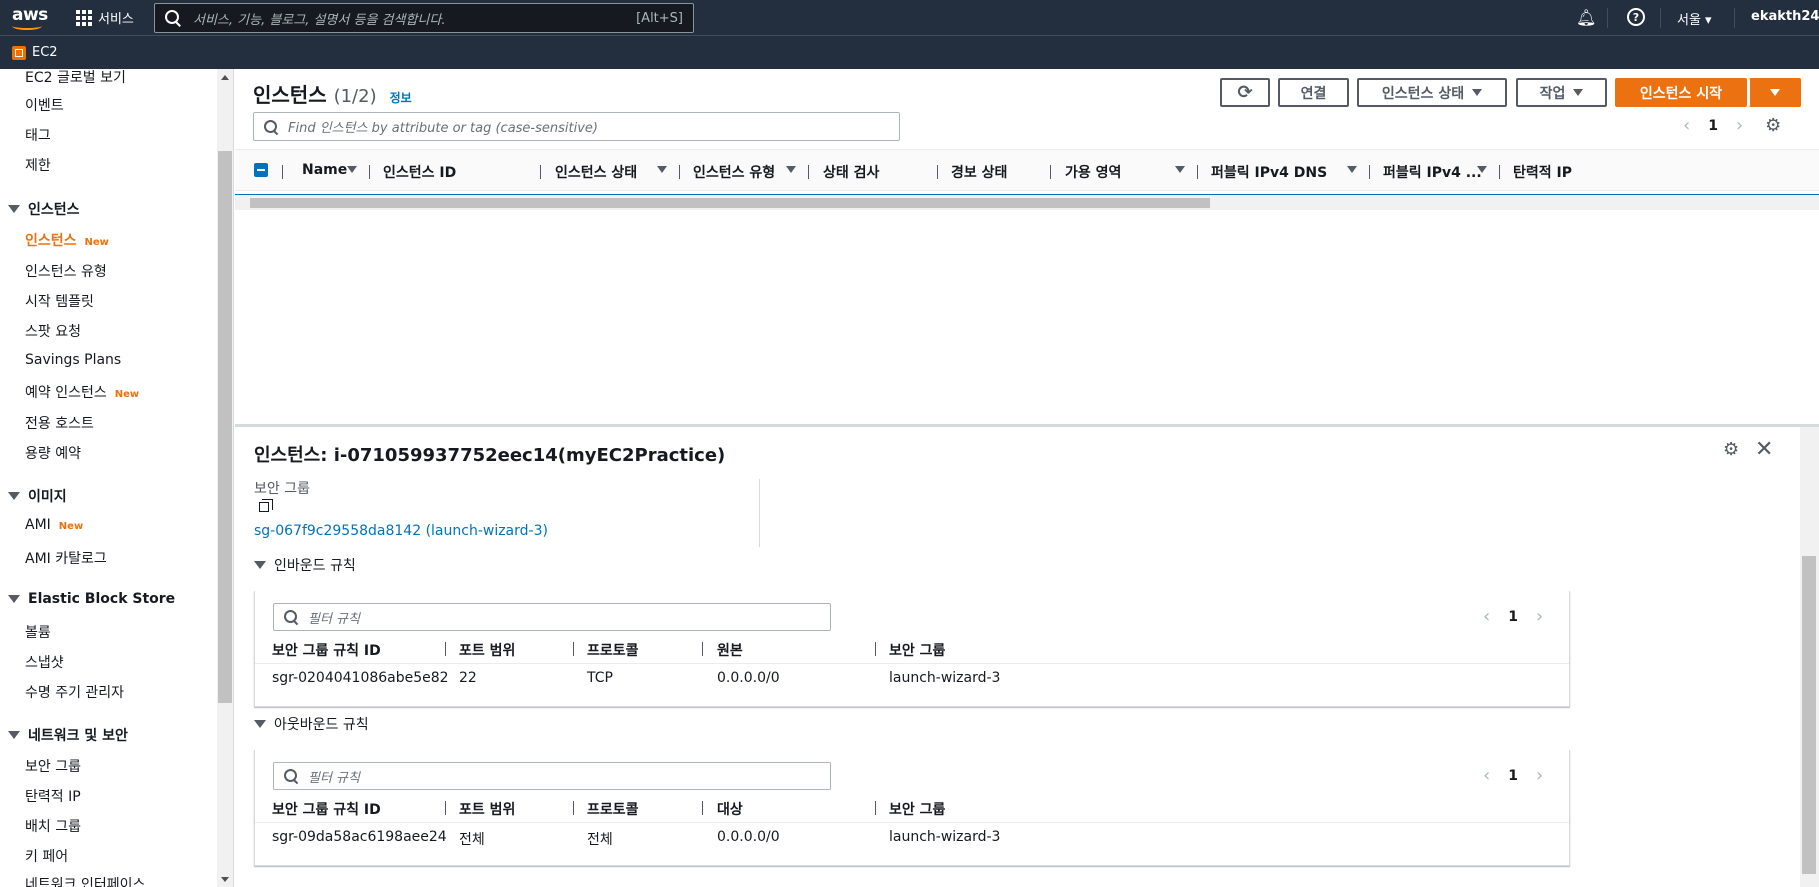  Describe the element at coordinates (173, 18) in the screenshot. I see `search-icon` at that location.